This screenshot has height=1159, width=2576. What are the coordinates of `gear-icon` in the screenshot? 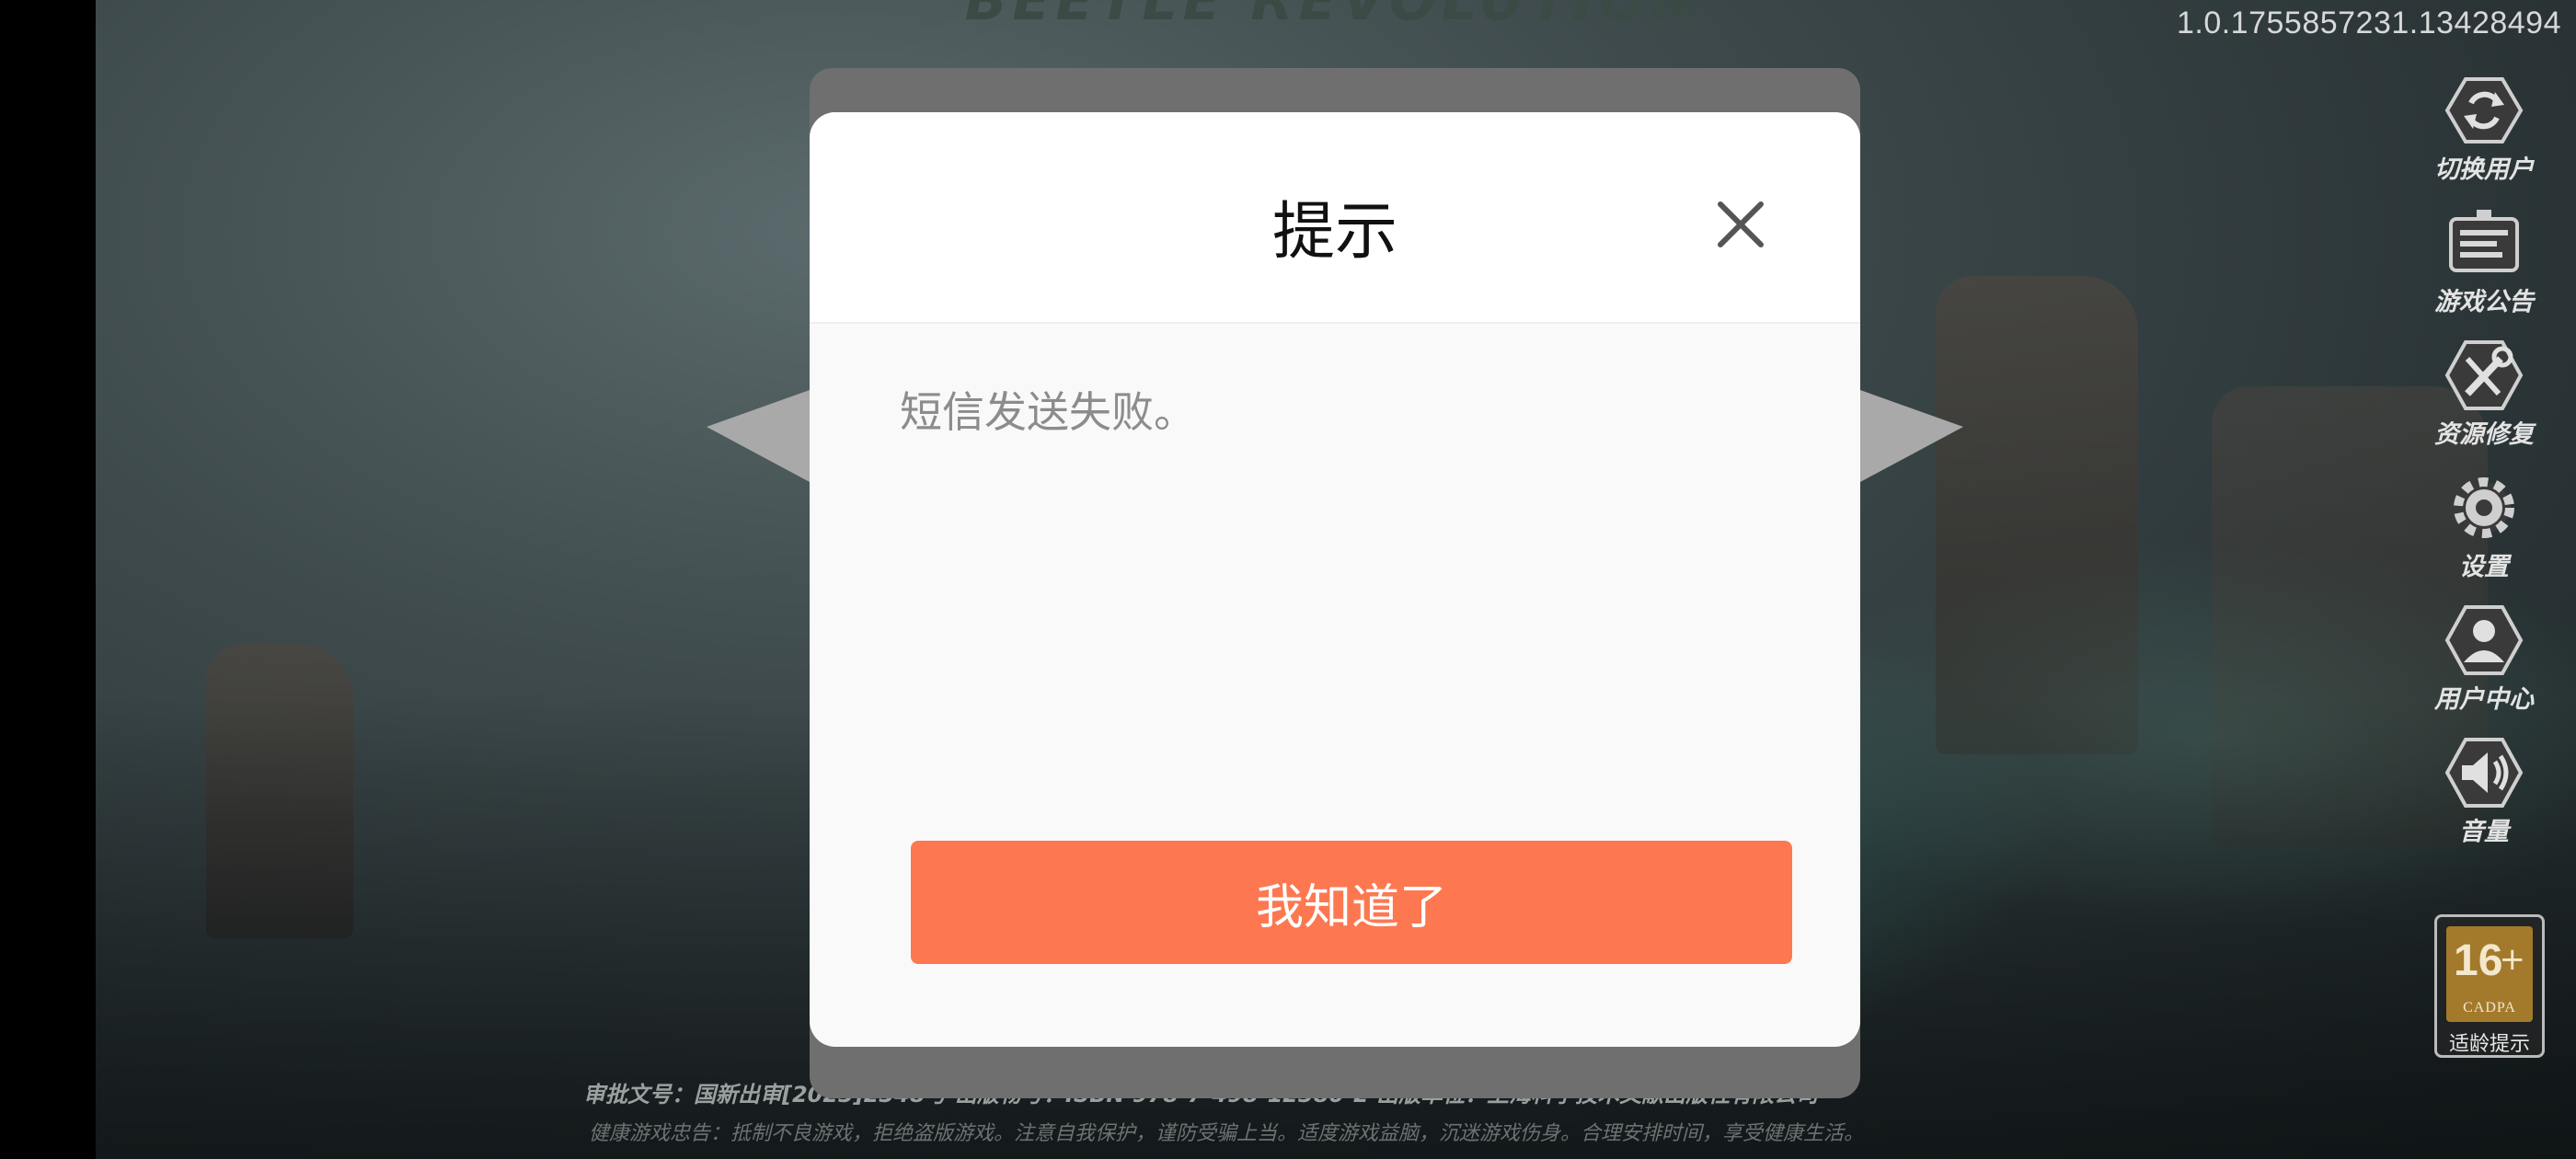 It's located at (2484, 507).